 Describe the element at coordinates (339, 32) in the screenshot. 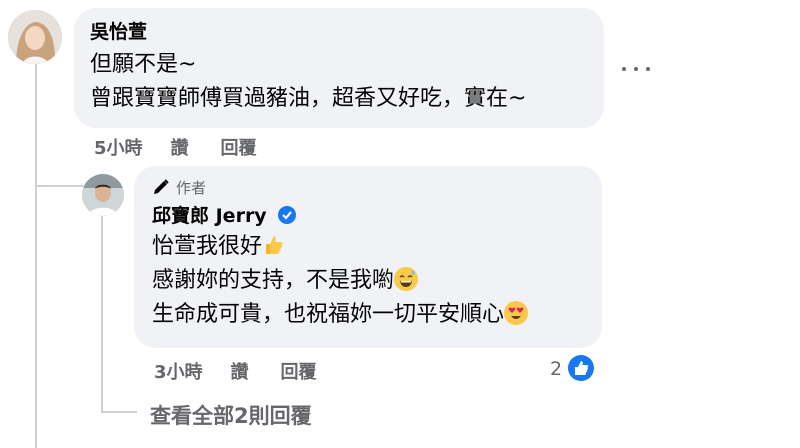

I see `commenter-name: 吳怡萱` at that location.